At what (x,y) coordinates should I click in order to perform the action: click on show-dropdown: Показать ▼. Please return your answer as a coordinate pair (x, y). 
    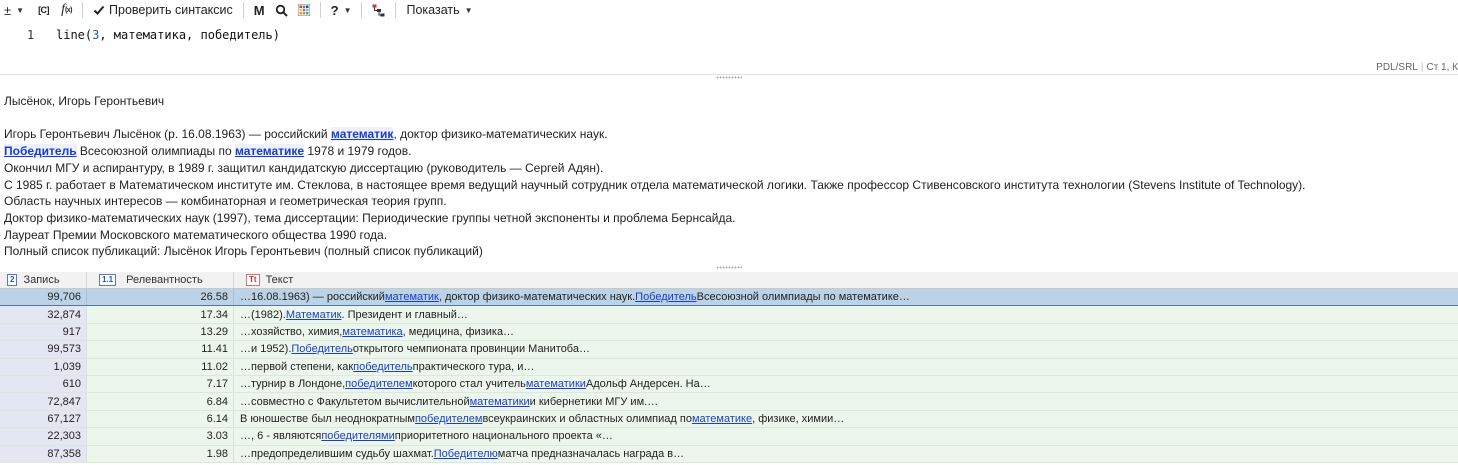
    Looking at the image, I should click on (439, 10).